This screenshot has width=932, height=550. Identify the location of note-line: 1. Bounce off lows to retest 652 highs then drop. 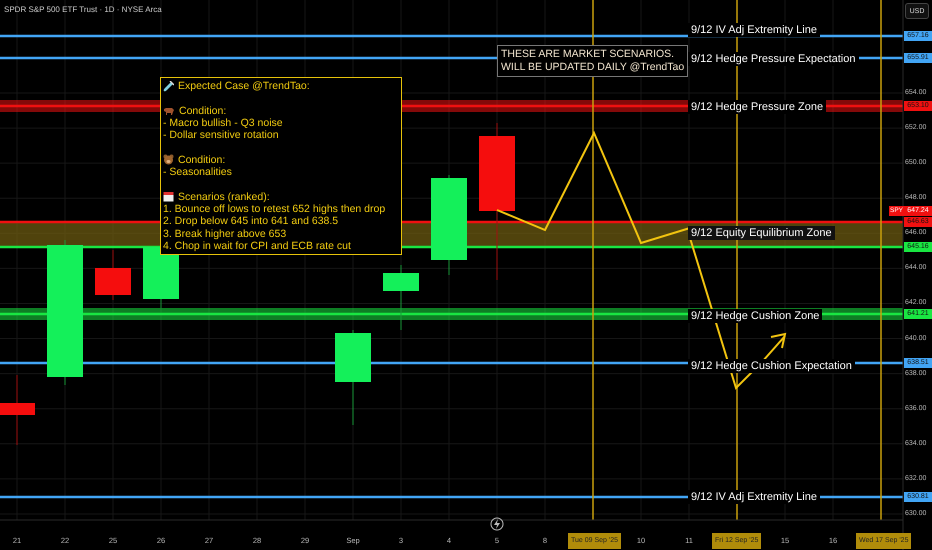
(274, 209).